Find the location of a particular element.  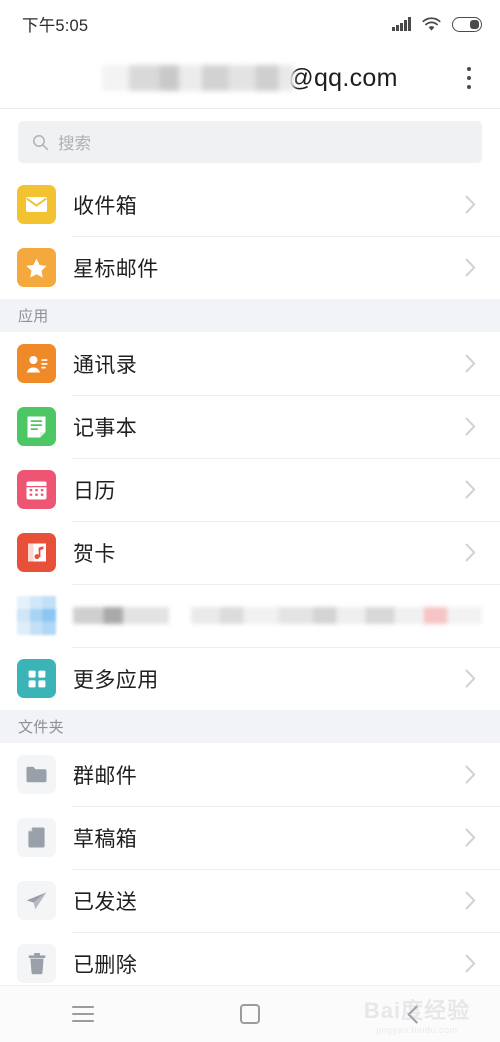

folder-icon is located at coordinates (36, 774).